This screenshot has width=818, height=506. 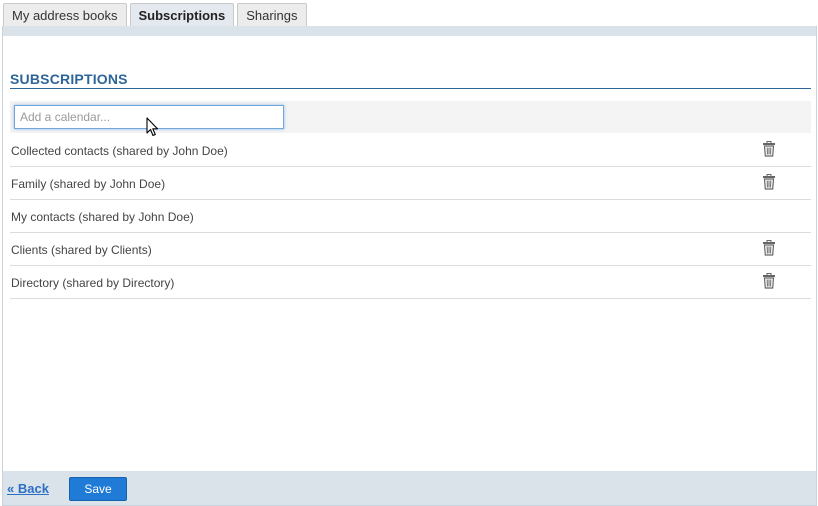 What do you see at coordinates (410, 117) in the screenshot?
I see `add-subscription-row` at bounding box center [410, 117].